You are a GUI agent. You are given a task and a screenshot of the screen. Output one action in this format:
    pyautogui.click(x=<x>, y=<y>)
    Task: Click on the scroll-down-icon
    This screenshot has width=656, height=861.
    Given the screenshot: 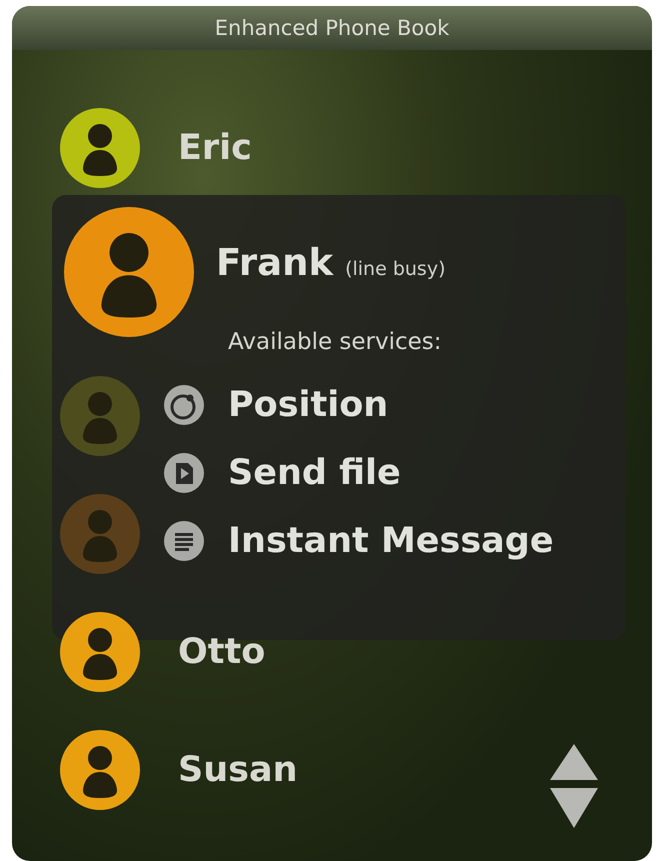 What is the action you would take?
    pyautogui.click(x=574, y=808)
    